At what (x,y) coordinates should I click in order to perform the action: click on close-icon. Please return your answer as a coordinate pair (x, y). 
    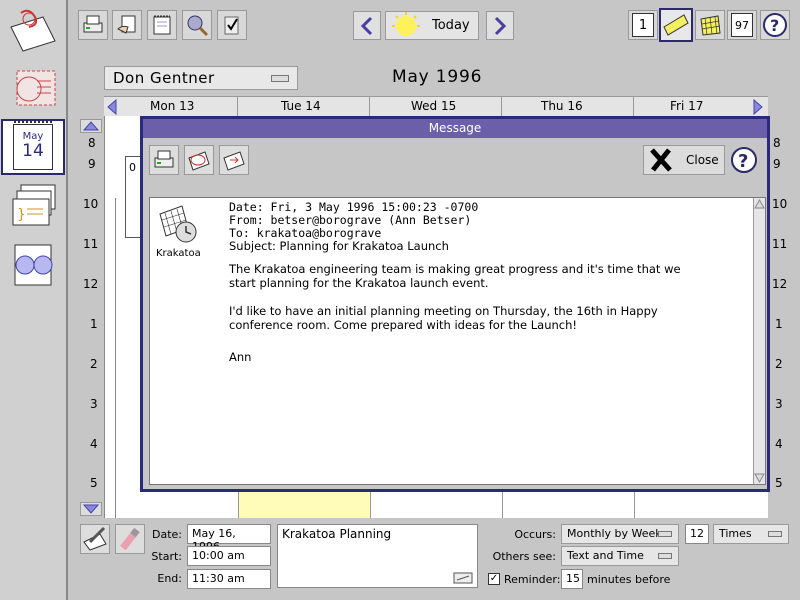
    Looking at the image, I should click on (661, 160).